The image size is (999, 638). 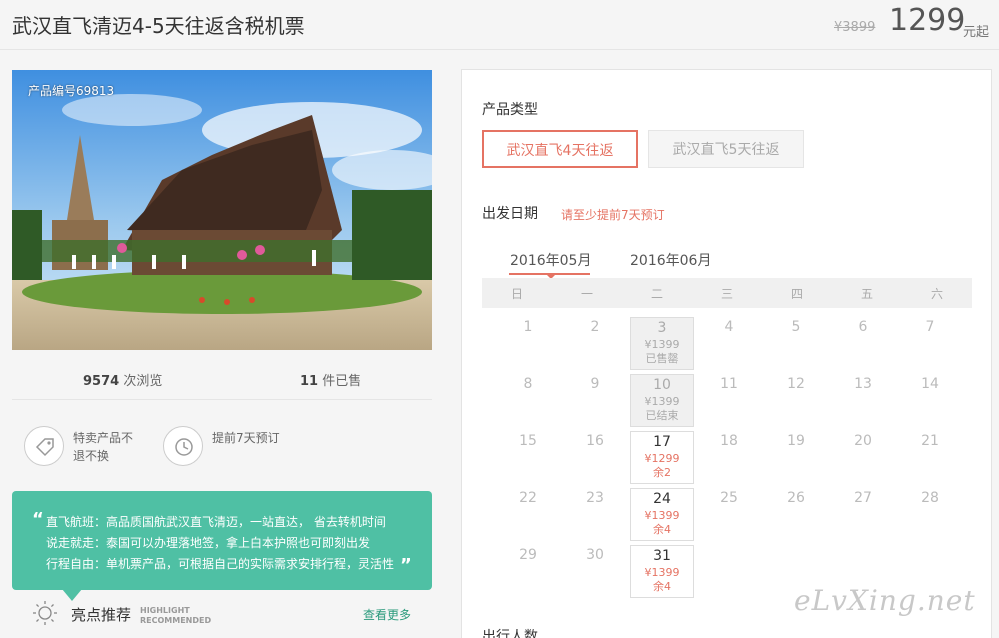 I want to click on departure-date-label: 出发日期, so click(x=510, y=214).